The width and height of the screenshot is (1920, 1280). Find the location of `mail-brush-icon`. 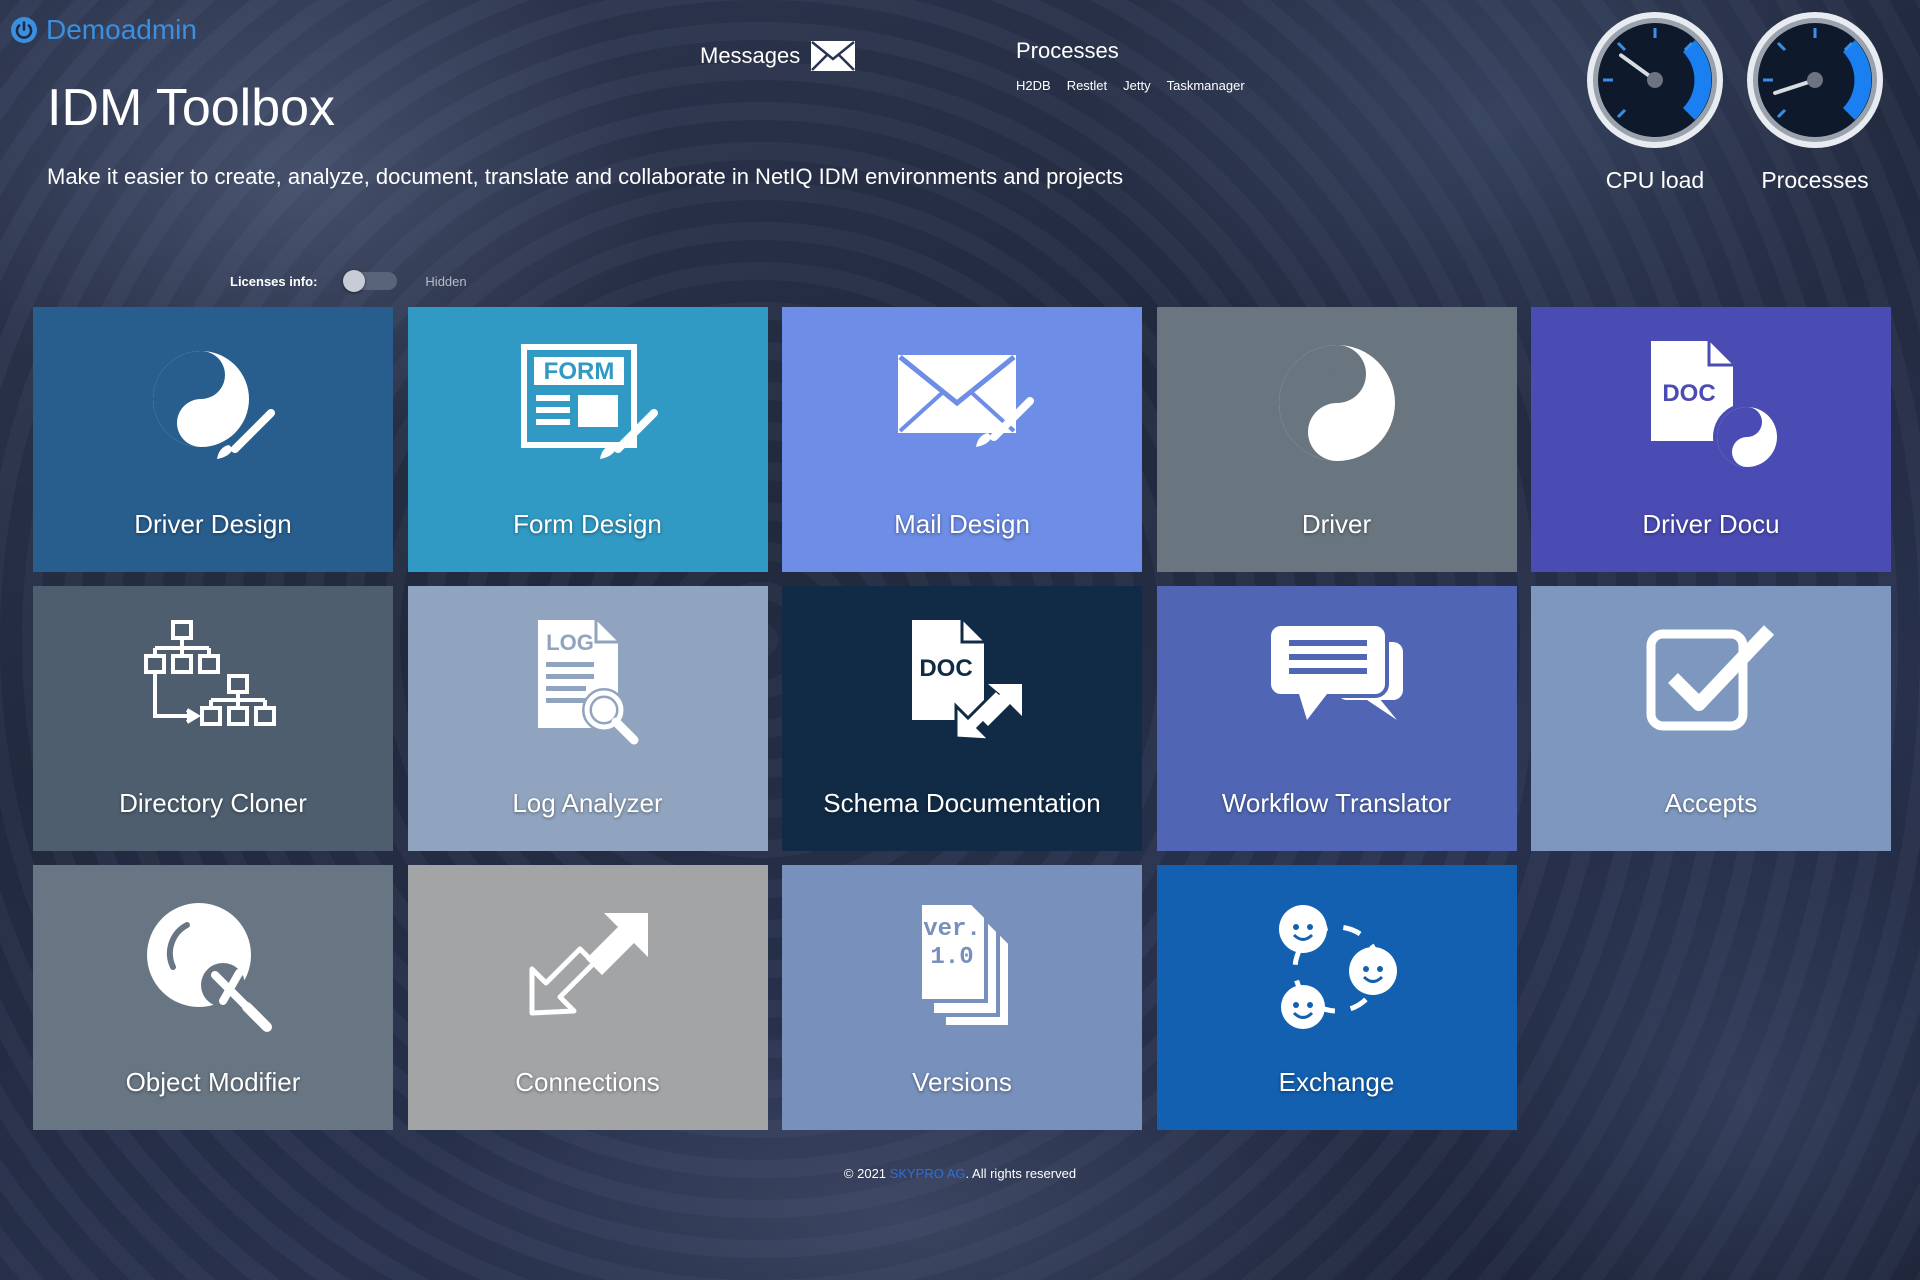

mail-brush-icon is located at coordinates (962, 406).